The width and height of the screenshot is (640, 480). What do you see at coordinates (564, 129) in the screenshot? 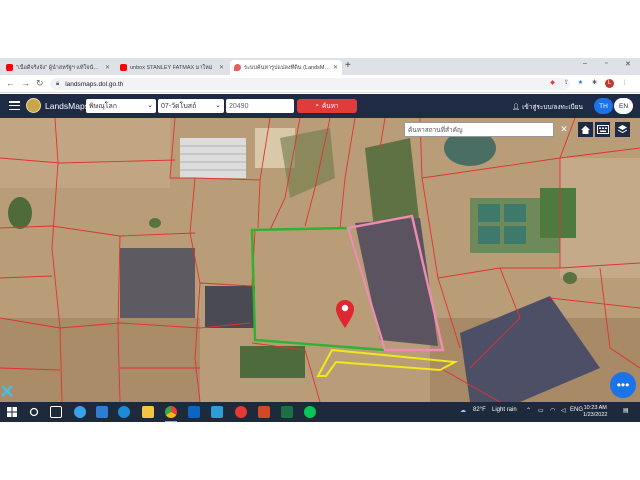
I see `clear-search-button: ✕` at bounding box center [564, 129].